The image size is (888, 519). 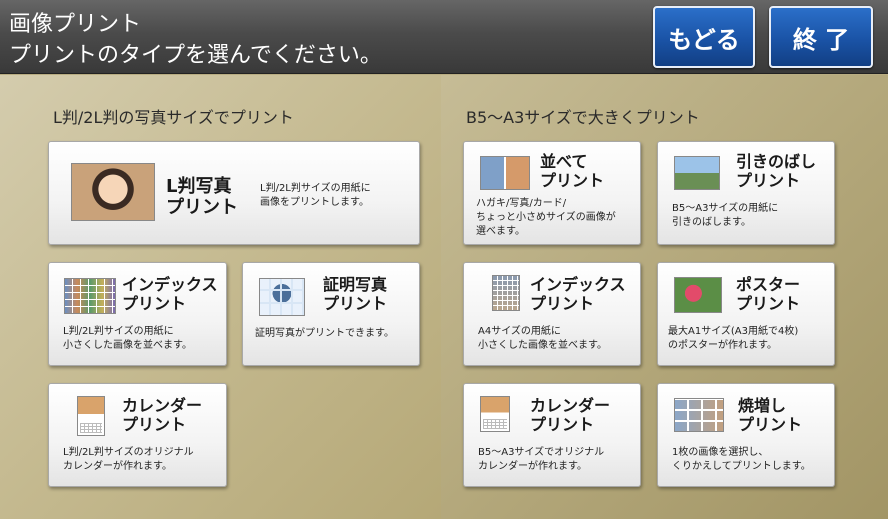 What do you see at coordinates (583, 117) in the screenshot?
I see `section-title-large-size: B5～A3サイズで大きくプリント` at bounding box center [583, 117].